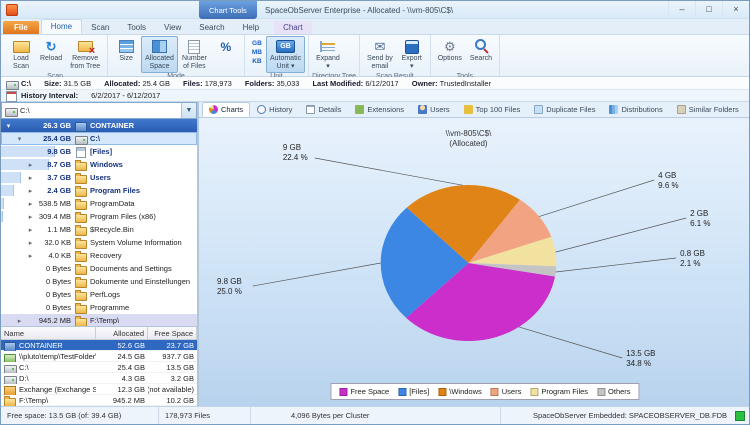  I want to click on table-cell-allocated: 4.3 GB, so click(133, 378).